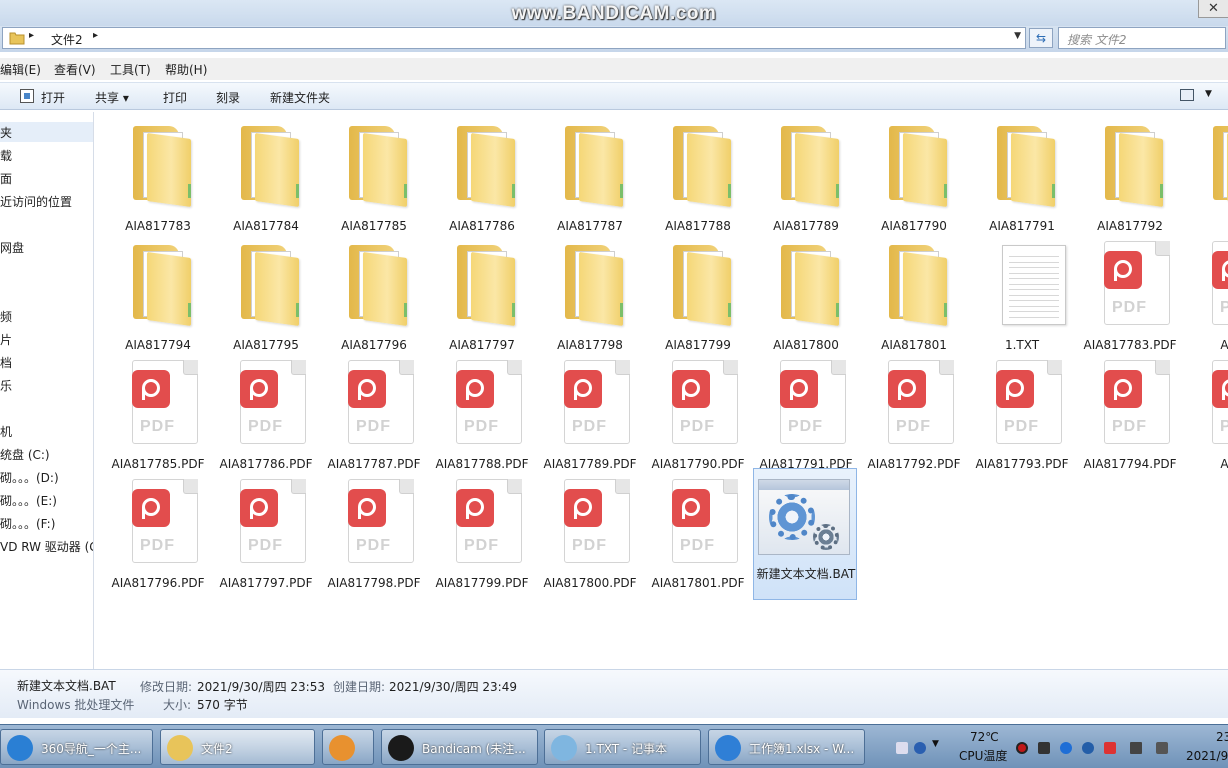 This screenshot has width=1228, height=768. Describe the element at coordinates (698, 412) in the screenshot. I see `file-item: PDF AIA817790.PDF` at that location.